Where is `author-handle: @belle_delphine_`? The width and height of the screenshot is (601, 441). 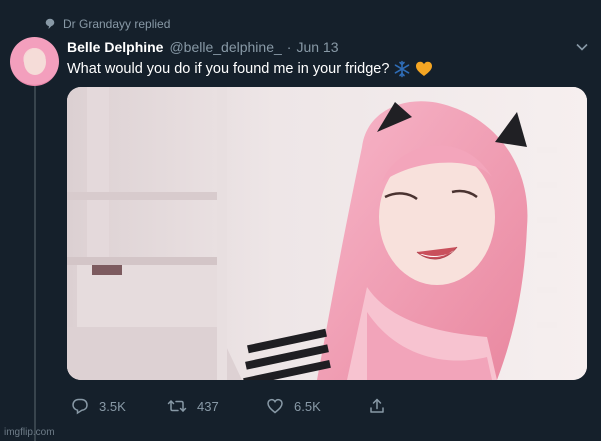
author-handle: @belle_delphine_ is located at coordinates (225, 47).